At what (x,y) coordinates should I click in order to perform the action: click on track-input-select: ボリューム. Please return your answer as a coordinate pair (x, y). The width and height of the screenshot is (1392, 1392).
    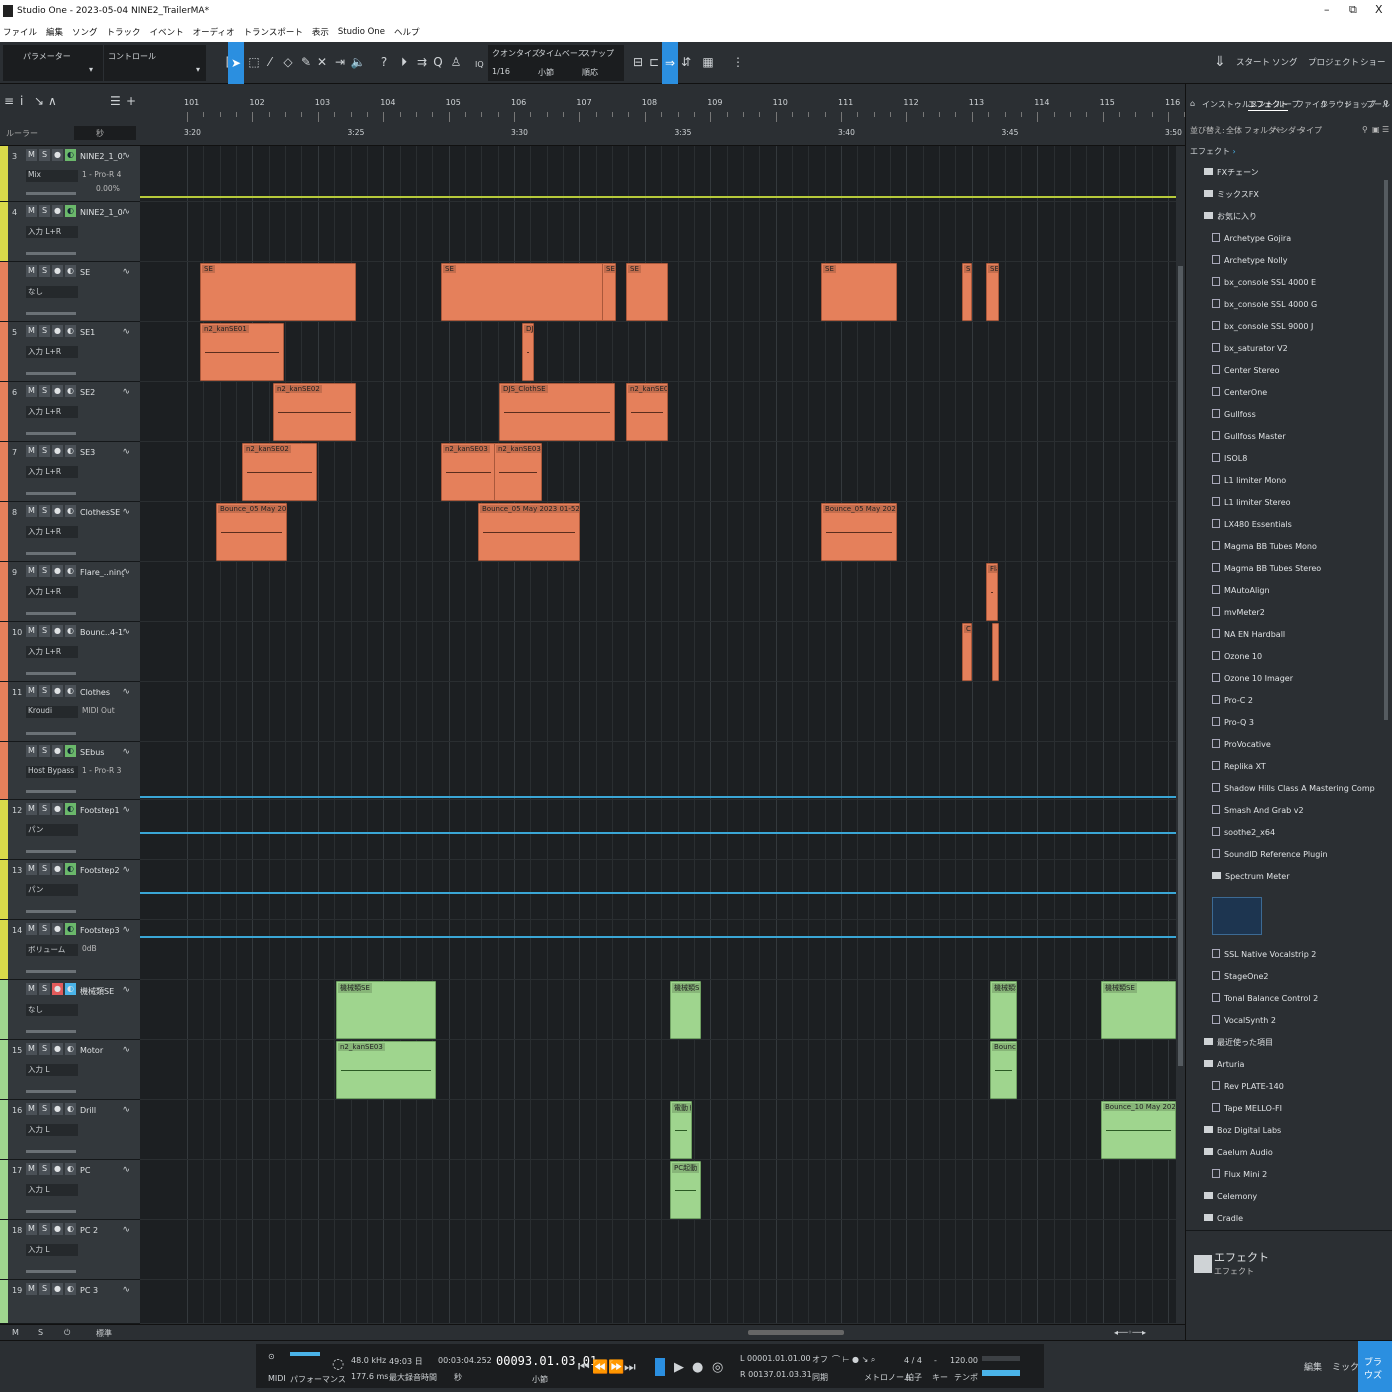
    Looking at the image, I should click on (52, 950).